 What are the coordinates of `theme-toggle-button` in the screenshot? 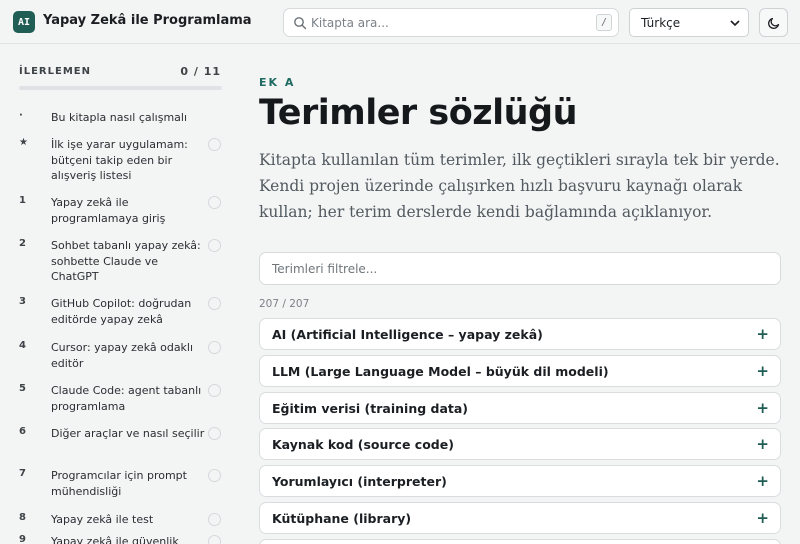 It's located at (773, 22).